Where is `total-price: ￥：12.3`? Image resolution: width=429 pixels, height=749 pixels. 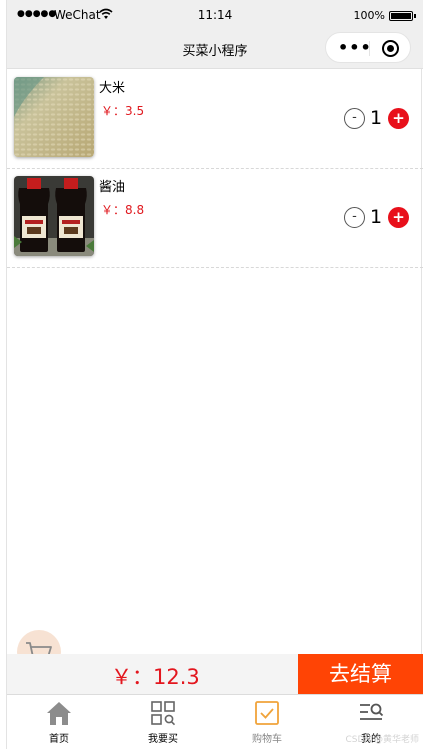
total-price: ￥：12.3 is located at coordinates (155, 677).